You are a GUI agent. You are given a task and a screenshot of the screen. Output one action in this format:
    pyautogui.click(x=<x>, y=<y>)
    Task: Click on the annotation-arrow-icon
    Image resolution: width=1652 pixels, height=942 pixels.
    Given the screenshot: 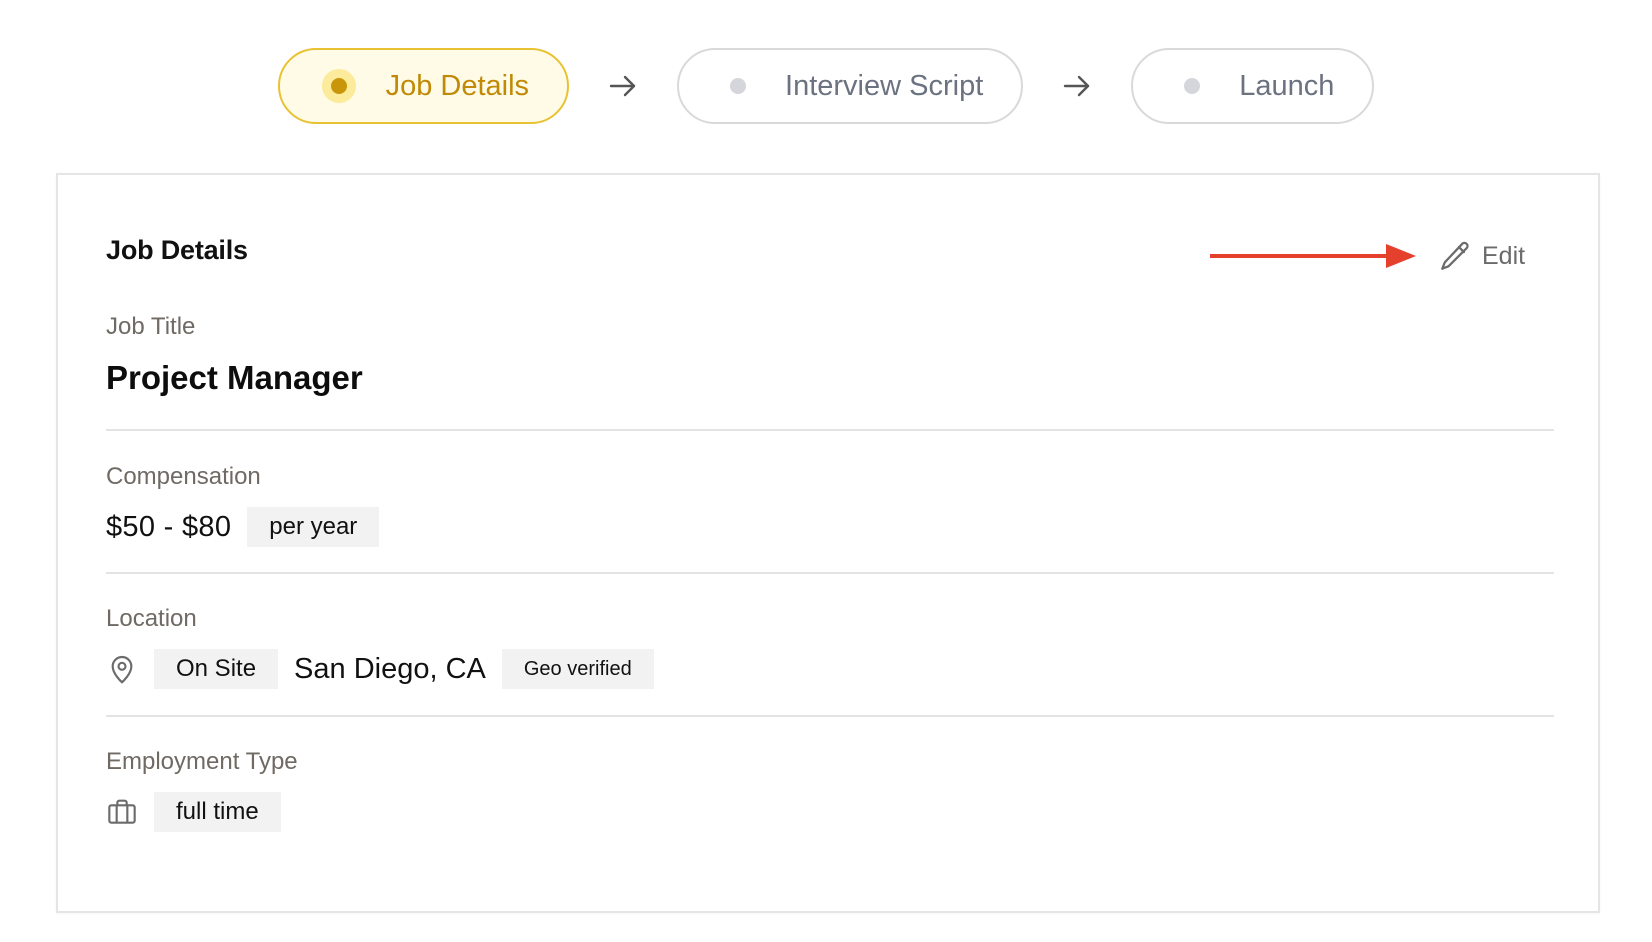 What is the action you would take?
    pyautogui.click(x=1313, y=256)
    